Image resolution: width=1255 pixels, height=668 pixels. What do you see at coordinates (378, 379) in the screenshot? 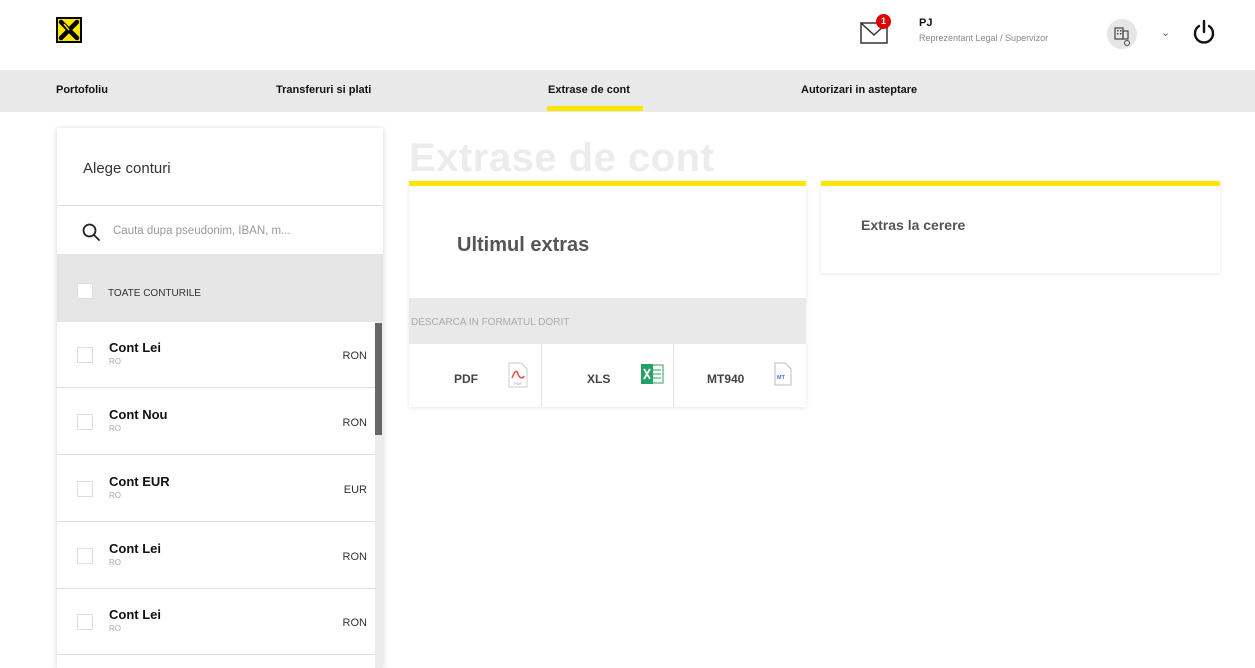
I see `scrollbar-thumb` at bounding box center [378, 379].